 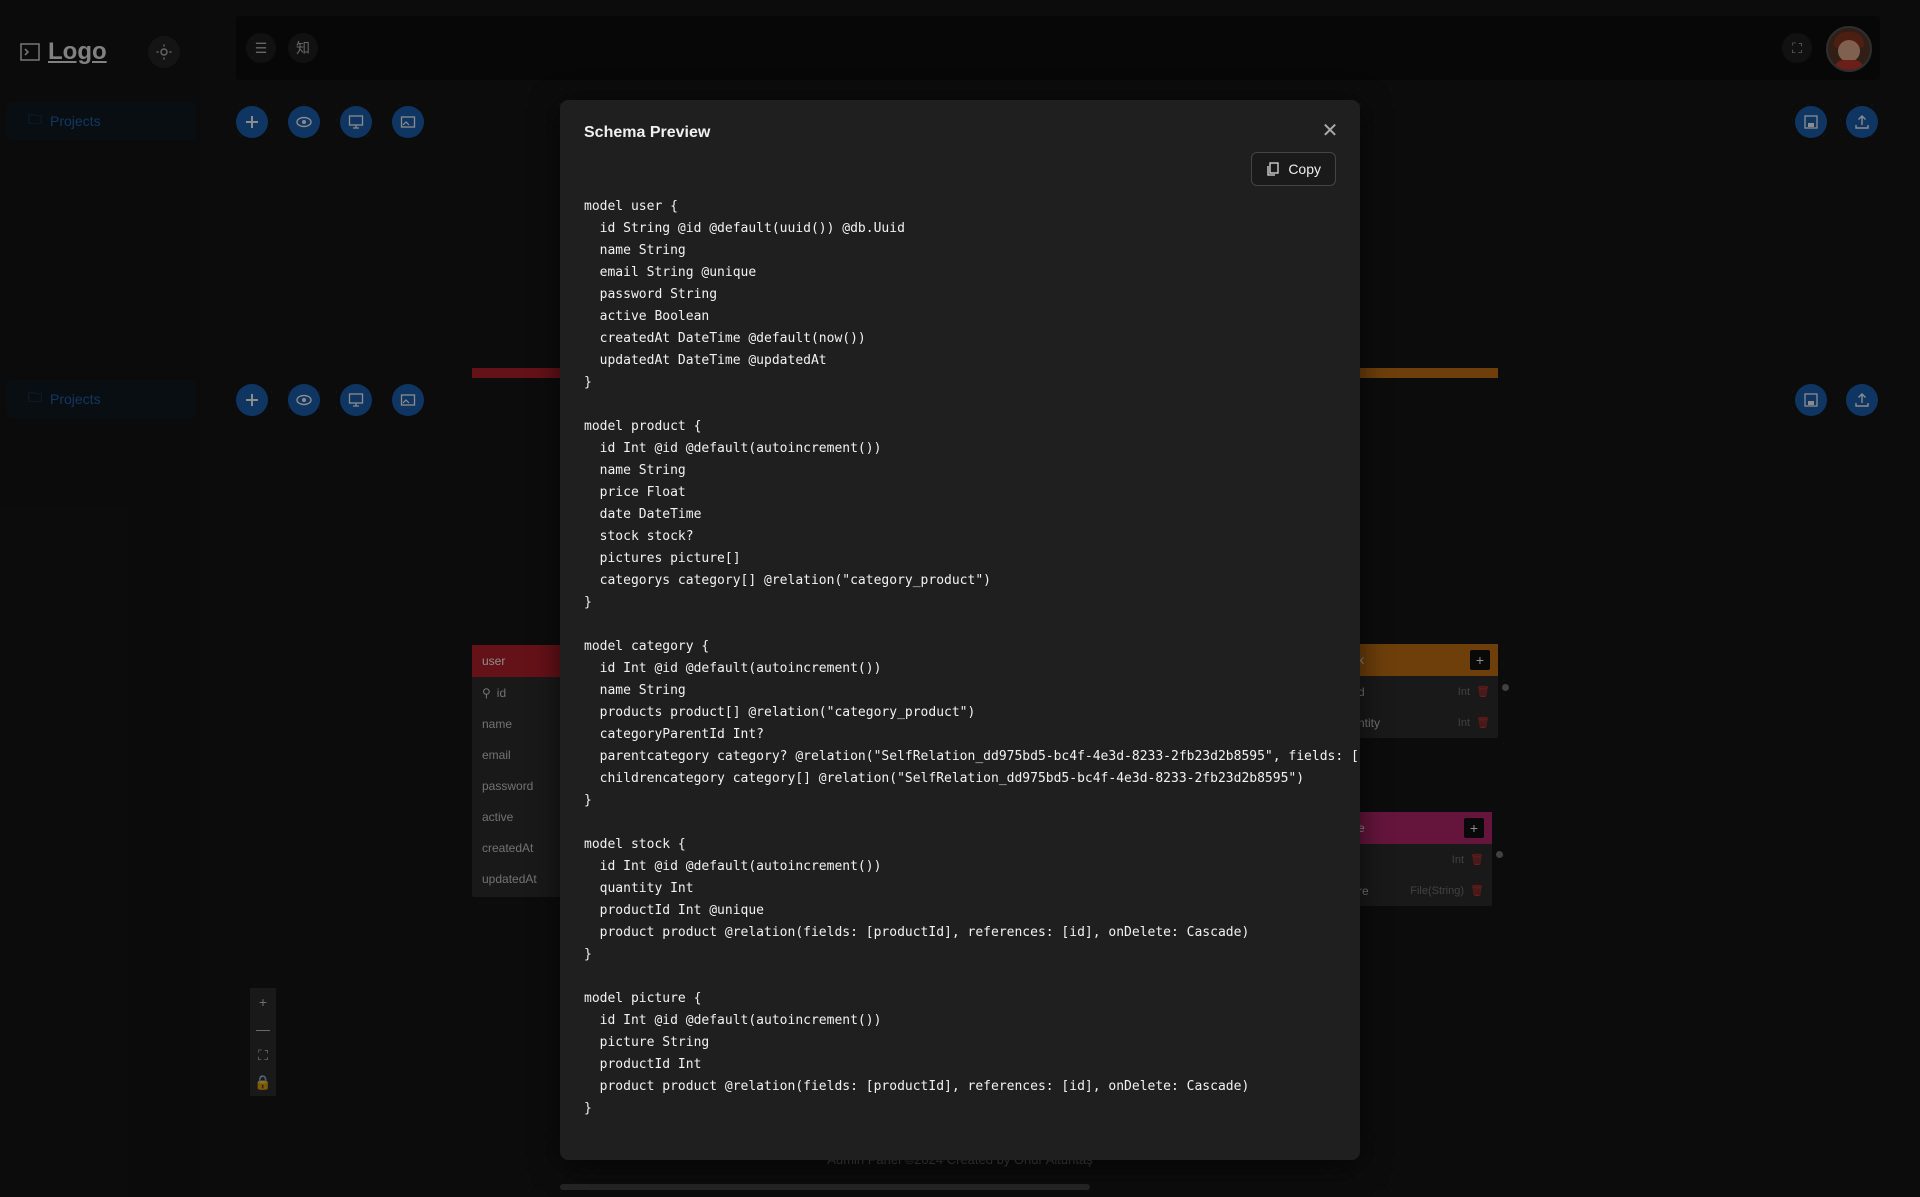 I want to click on copy-icon, so click(x=1273, y=169).